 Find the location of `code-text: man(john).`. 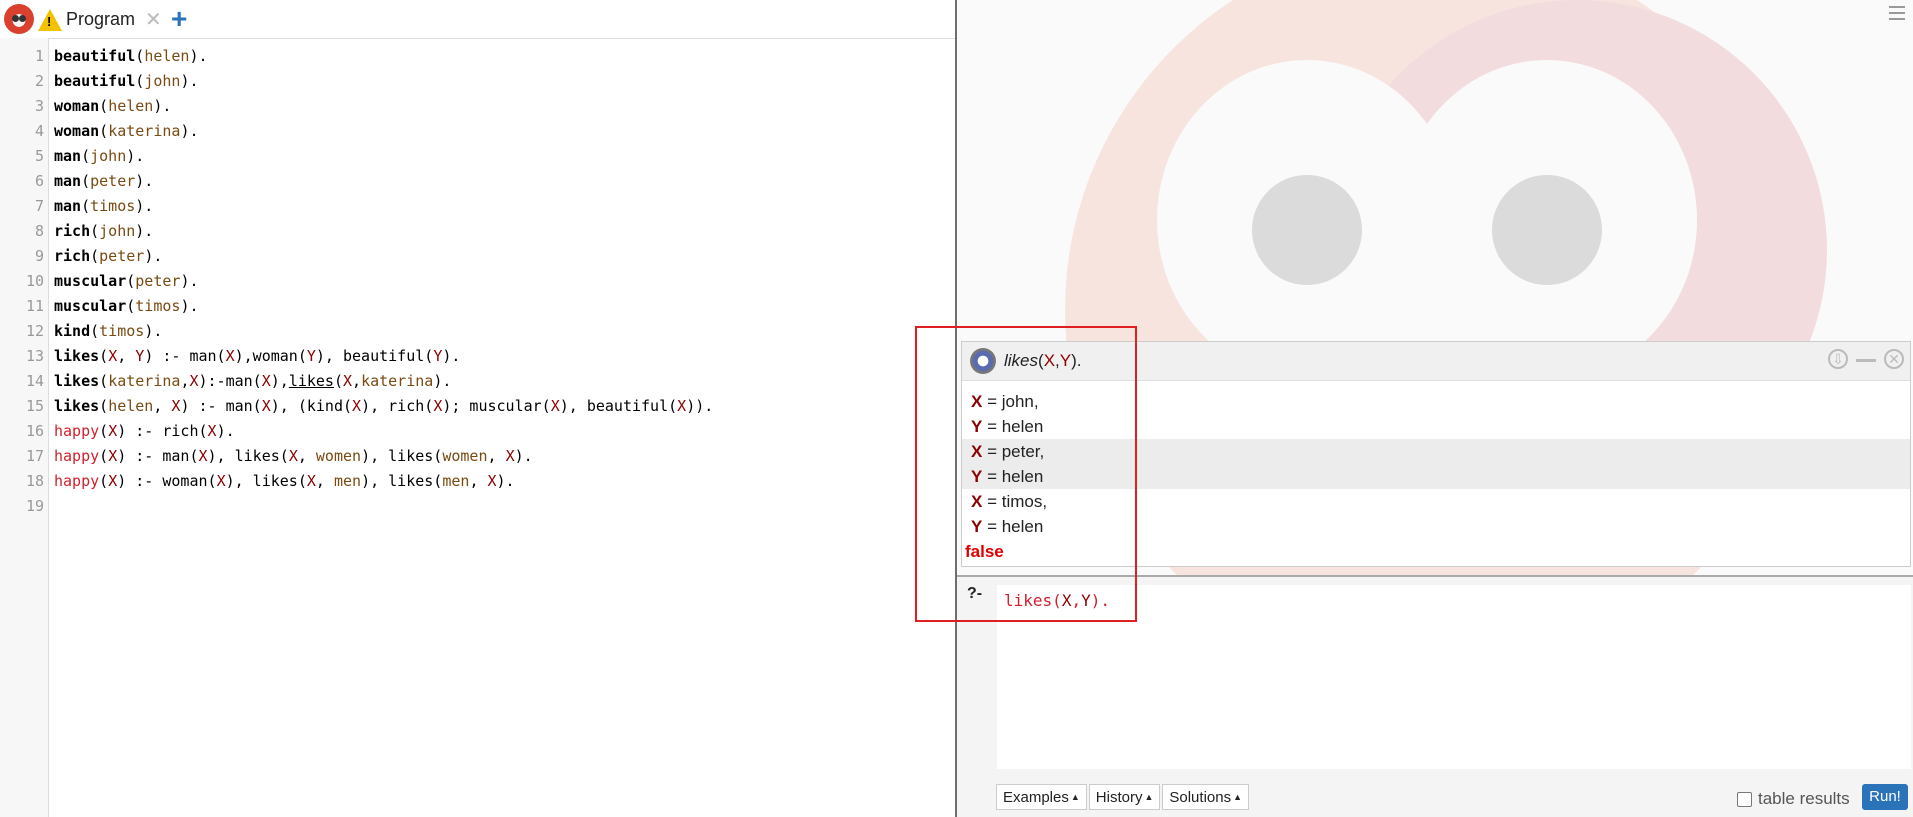

code-text: man(john). is located at coordinates (99, 156).